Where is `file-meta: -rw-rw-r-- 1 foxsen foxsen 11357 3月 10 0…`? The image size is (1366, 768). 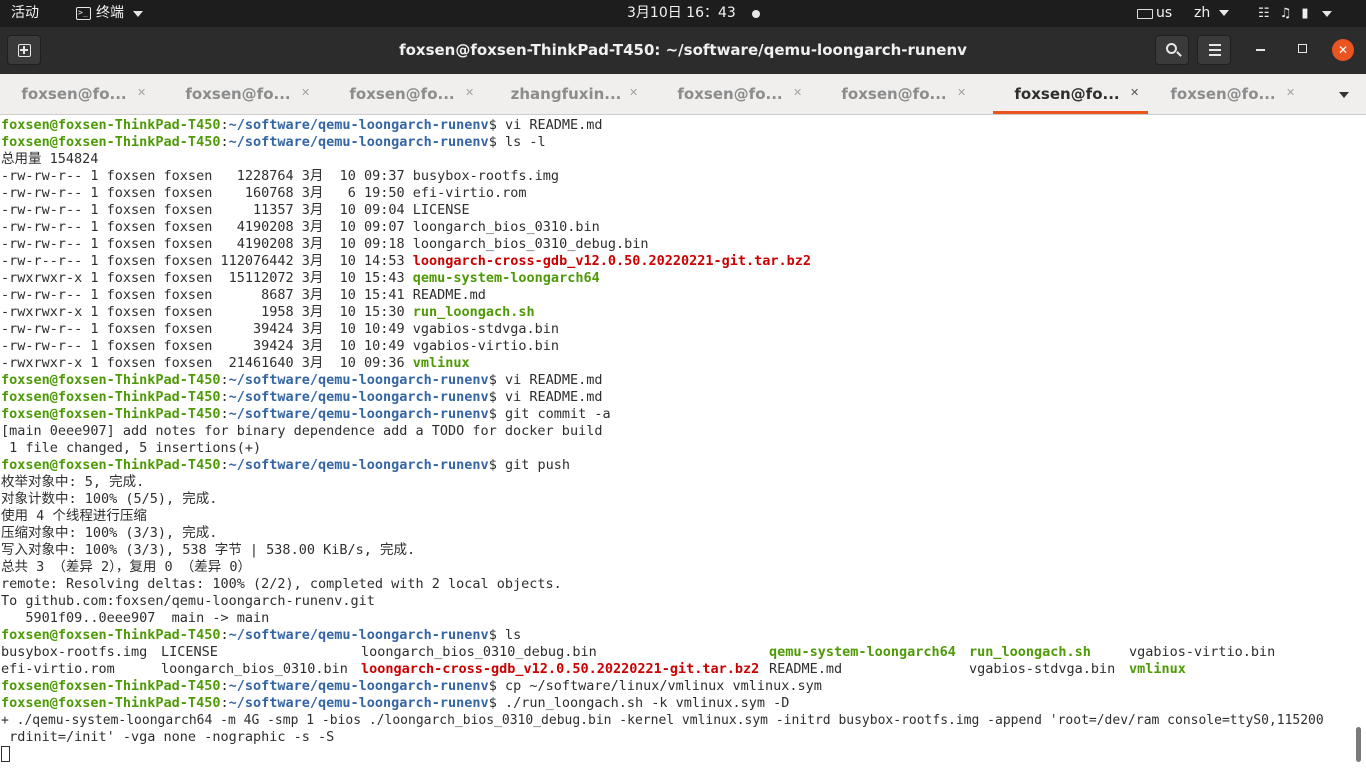
file-meta: -rw-rw-r-- 1 foxsen foxsen 11357 3月 10 0… is located at coordinates (207, 210).